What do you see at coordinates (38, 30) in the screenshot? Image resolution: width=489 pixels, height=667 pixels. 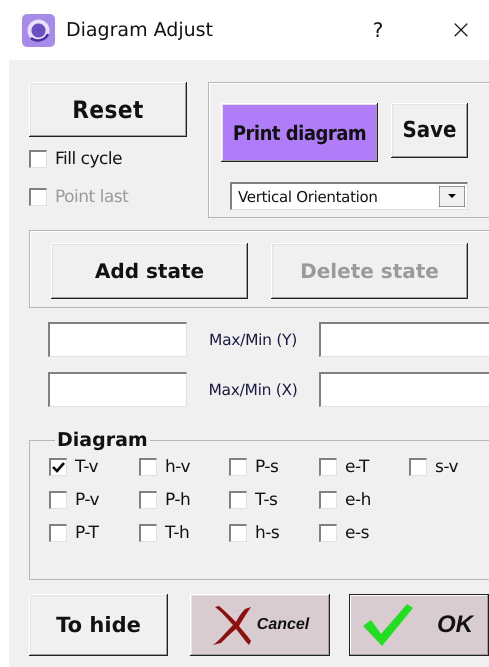 I see `app-icon` at bounding box center [38, 30].